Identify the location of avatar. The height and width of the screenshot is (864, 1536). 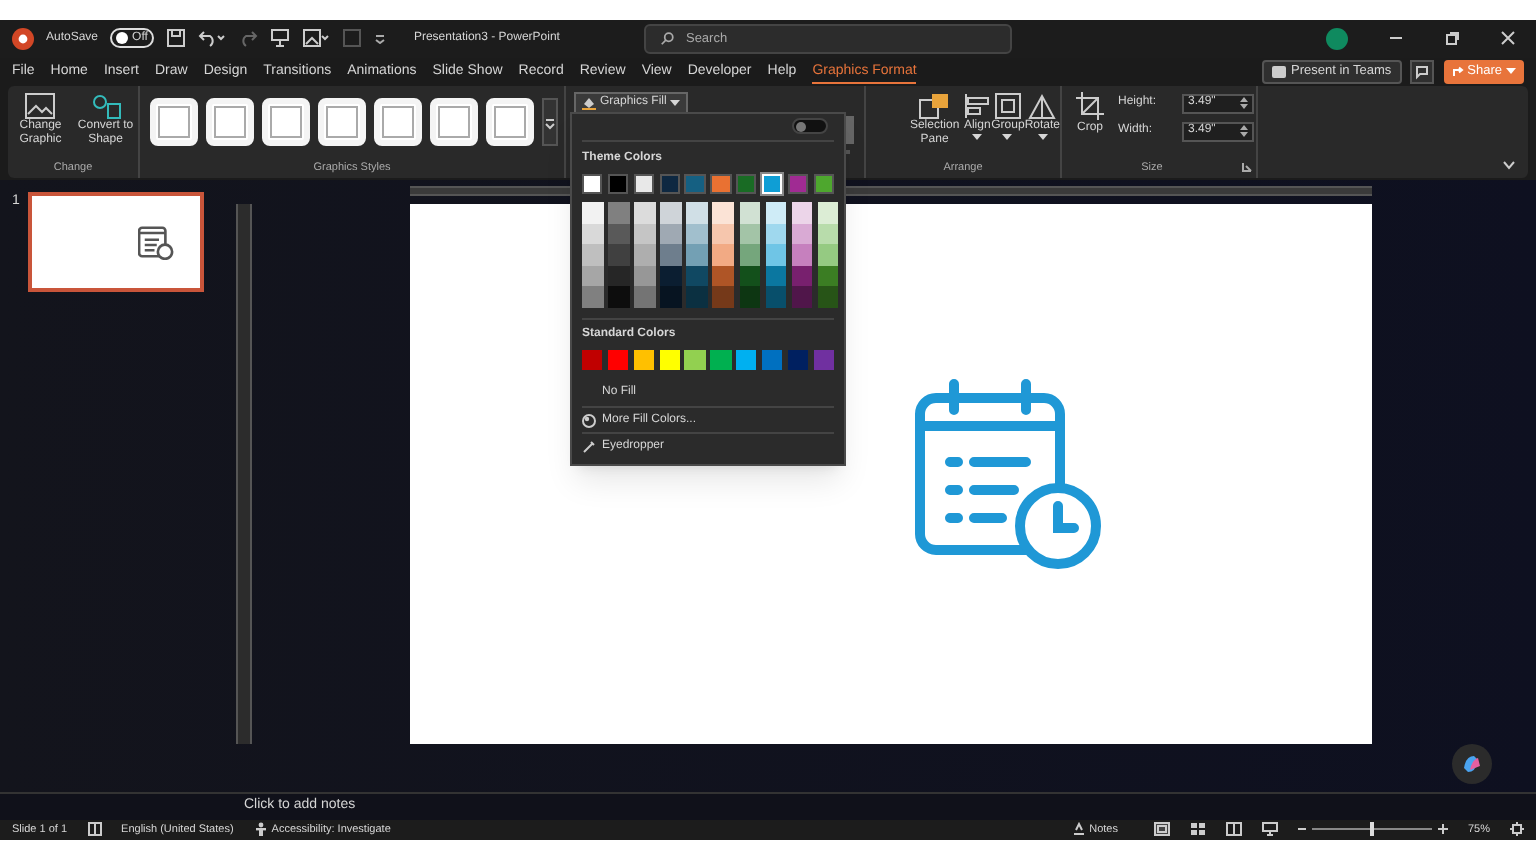
(1337, 38).